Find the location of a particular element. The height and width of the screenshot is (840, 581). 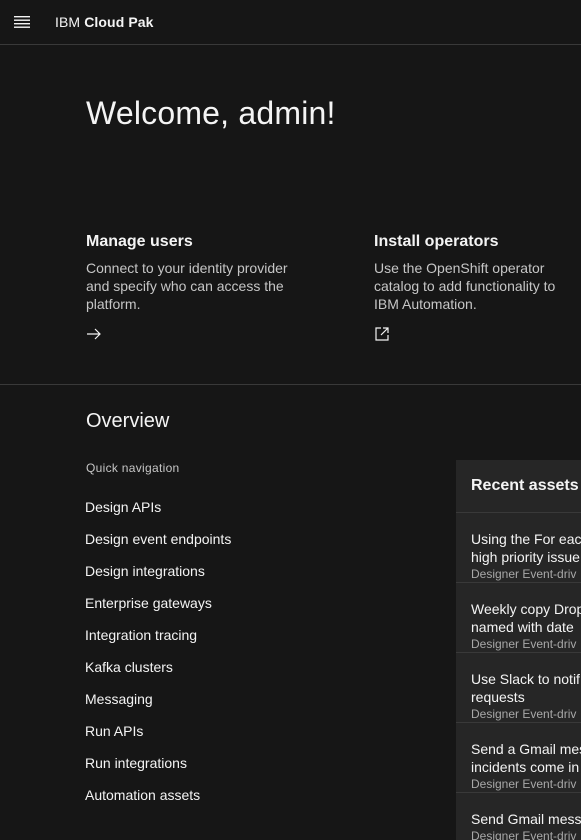

quick-navigation-label: Quick navigation is located at coordinates (133, 468).